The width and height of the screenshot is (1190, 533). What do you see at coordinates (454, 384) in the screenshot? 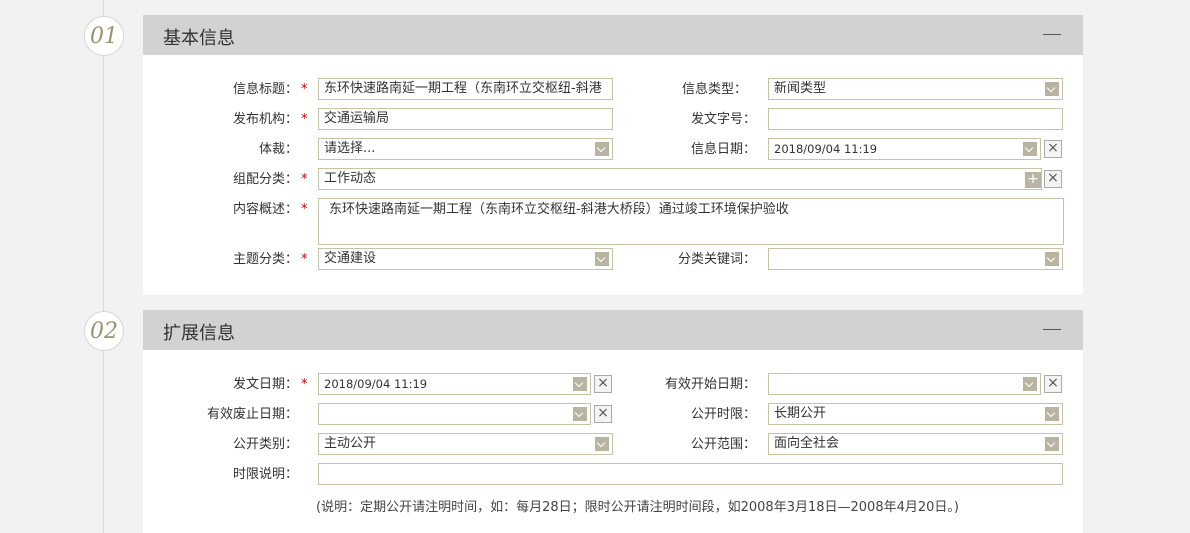
I see `issue-date-picker: 2018/09/04 11:19` at bounding box center [454, 384].